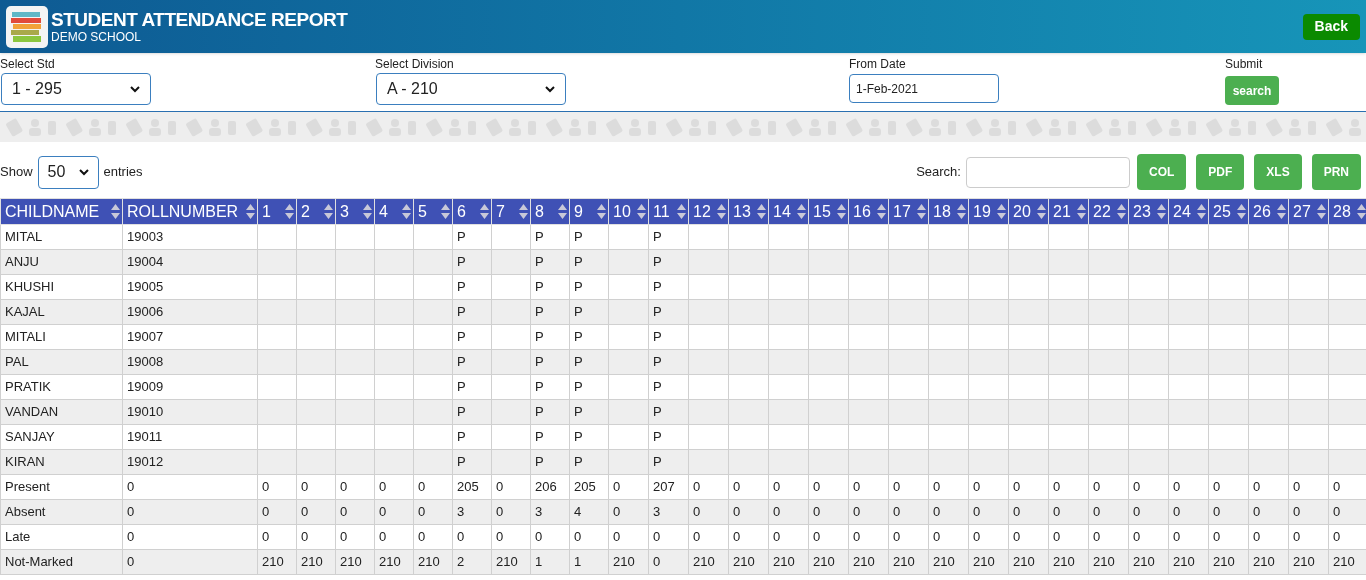  I want to click on table-cell: Late, so click(18, 537).